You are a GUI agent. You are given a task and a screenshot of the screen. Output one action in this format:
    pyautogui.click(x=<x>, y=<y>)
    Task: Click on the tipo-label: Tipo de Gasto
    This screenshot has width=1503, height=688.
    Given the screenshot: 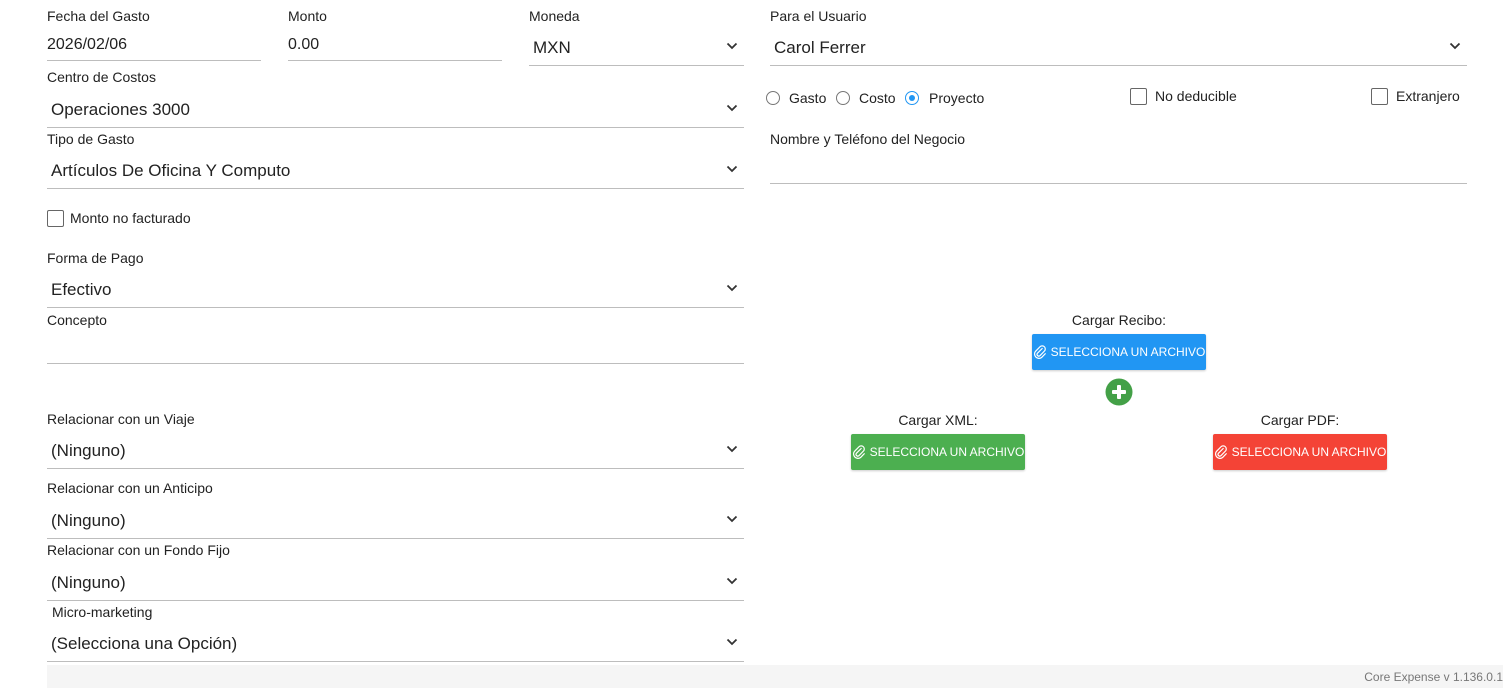 What is the action you would take?
    pyautogui.click(x=91, y=139)
    